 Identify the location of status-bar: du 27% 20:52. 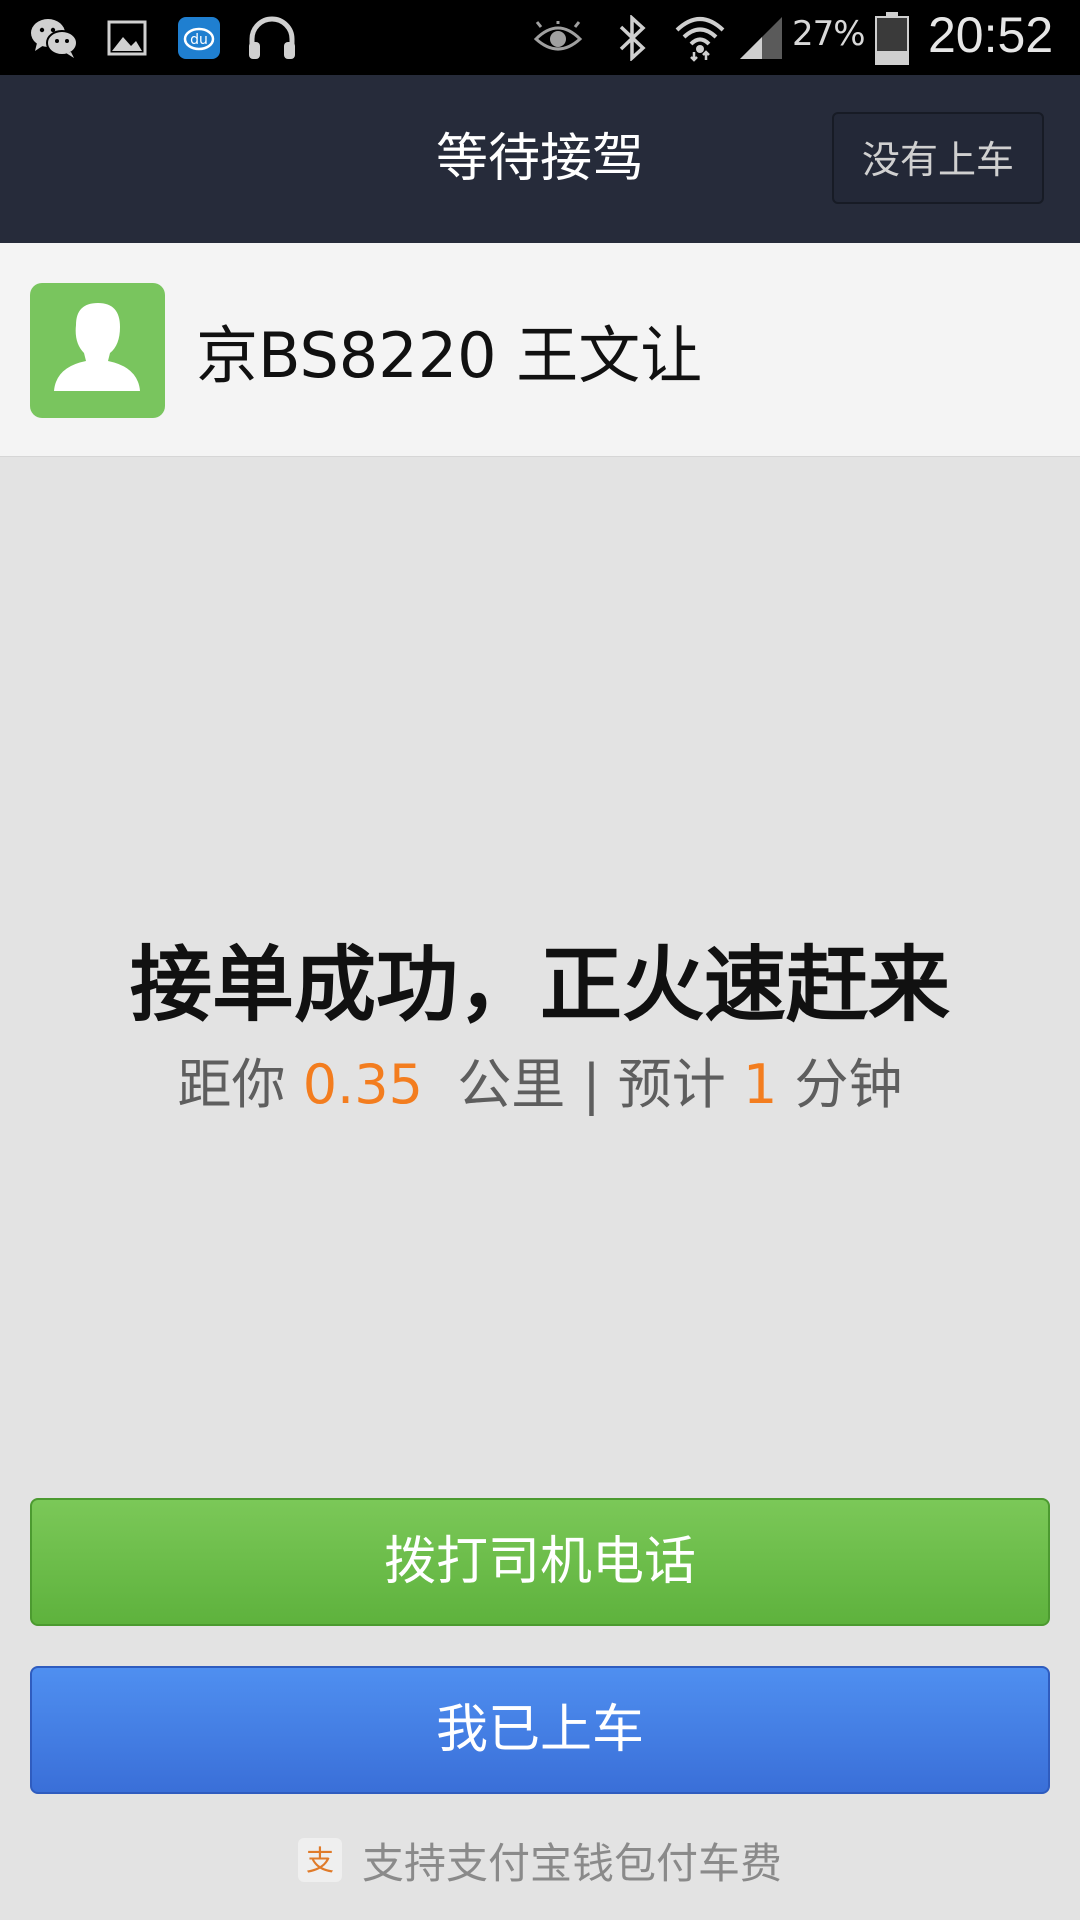
(540, 37).